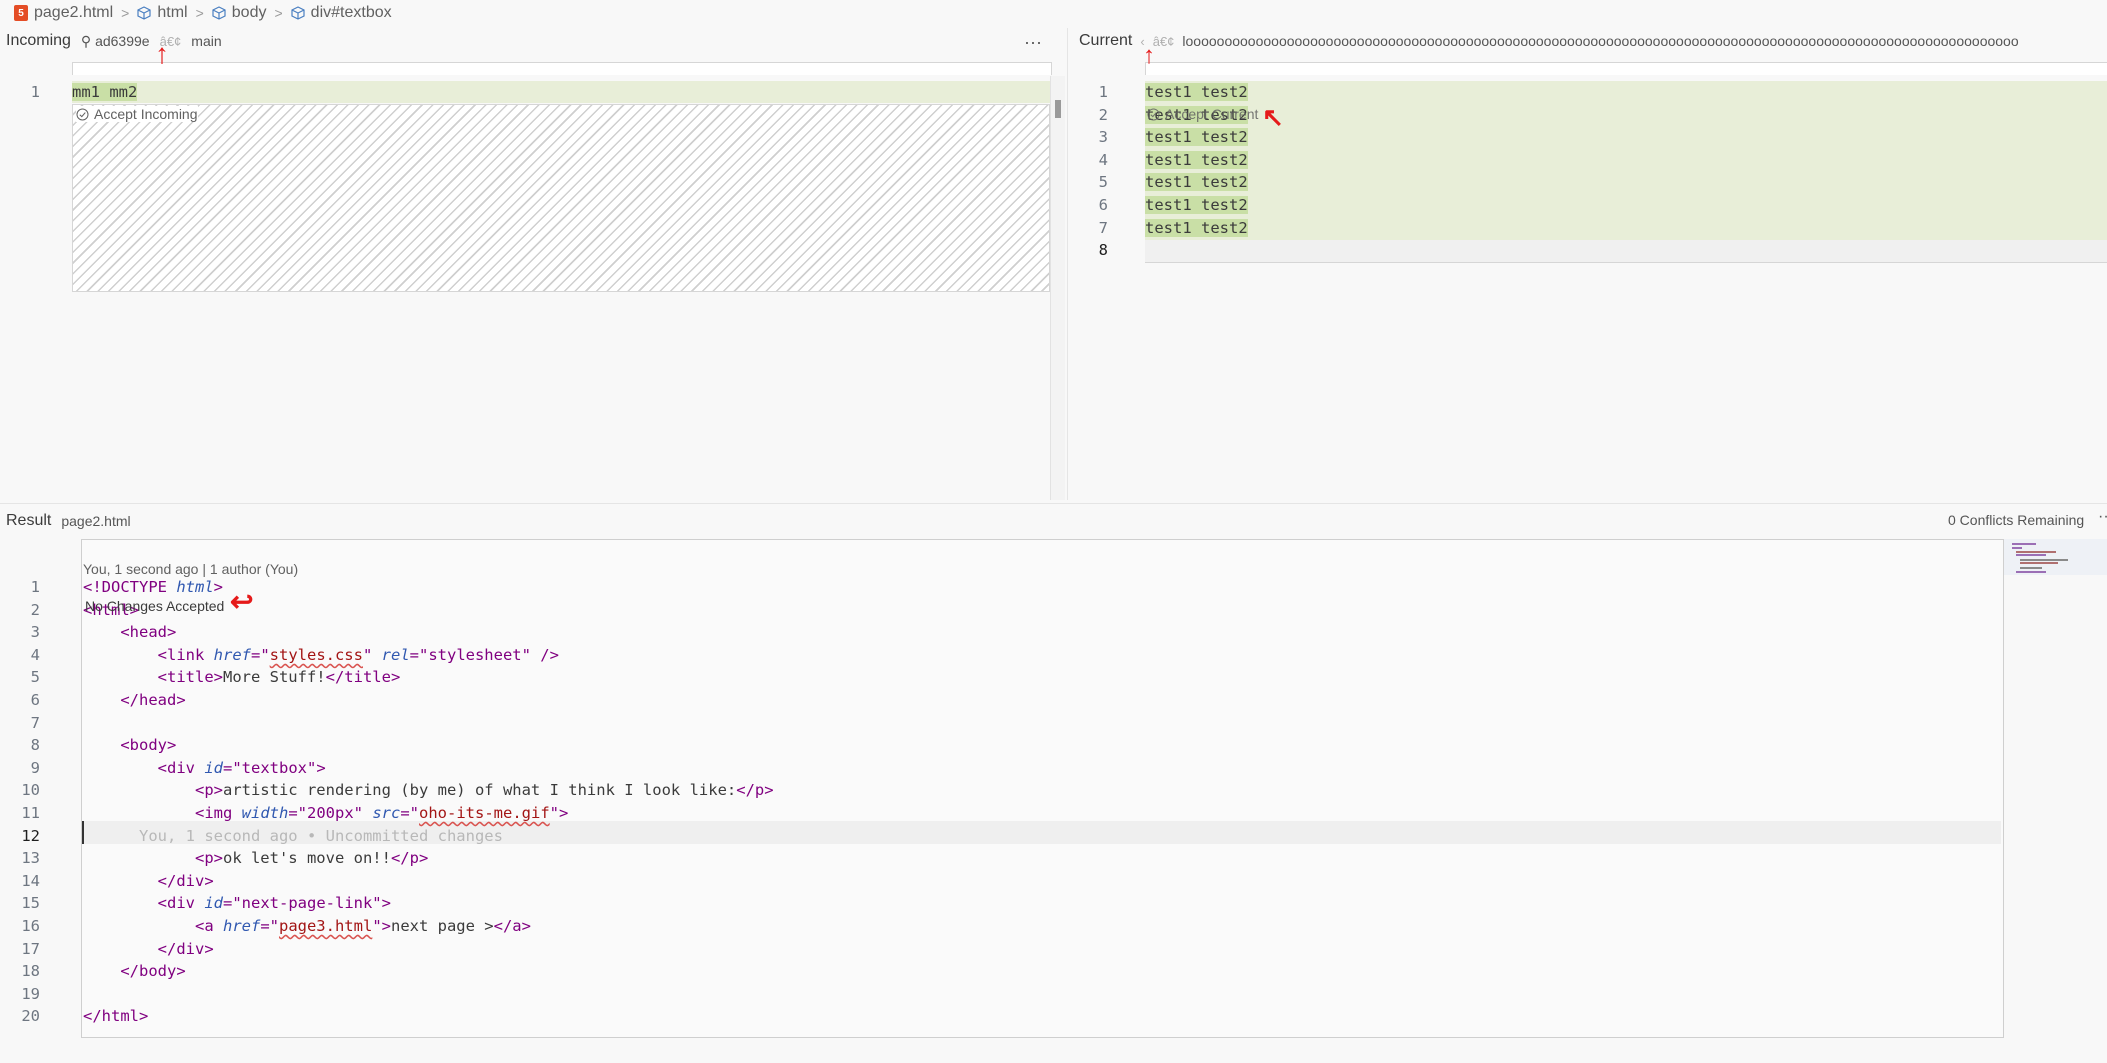  Describe the element at coordinates (484, 812) in the screenshot. I see `code-token: oho-its-me.gif` at that location.